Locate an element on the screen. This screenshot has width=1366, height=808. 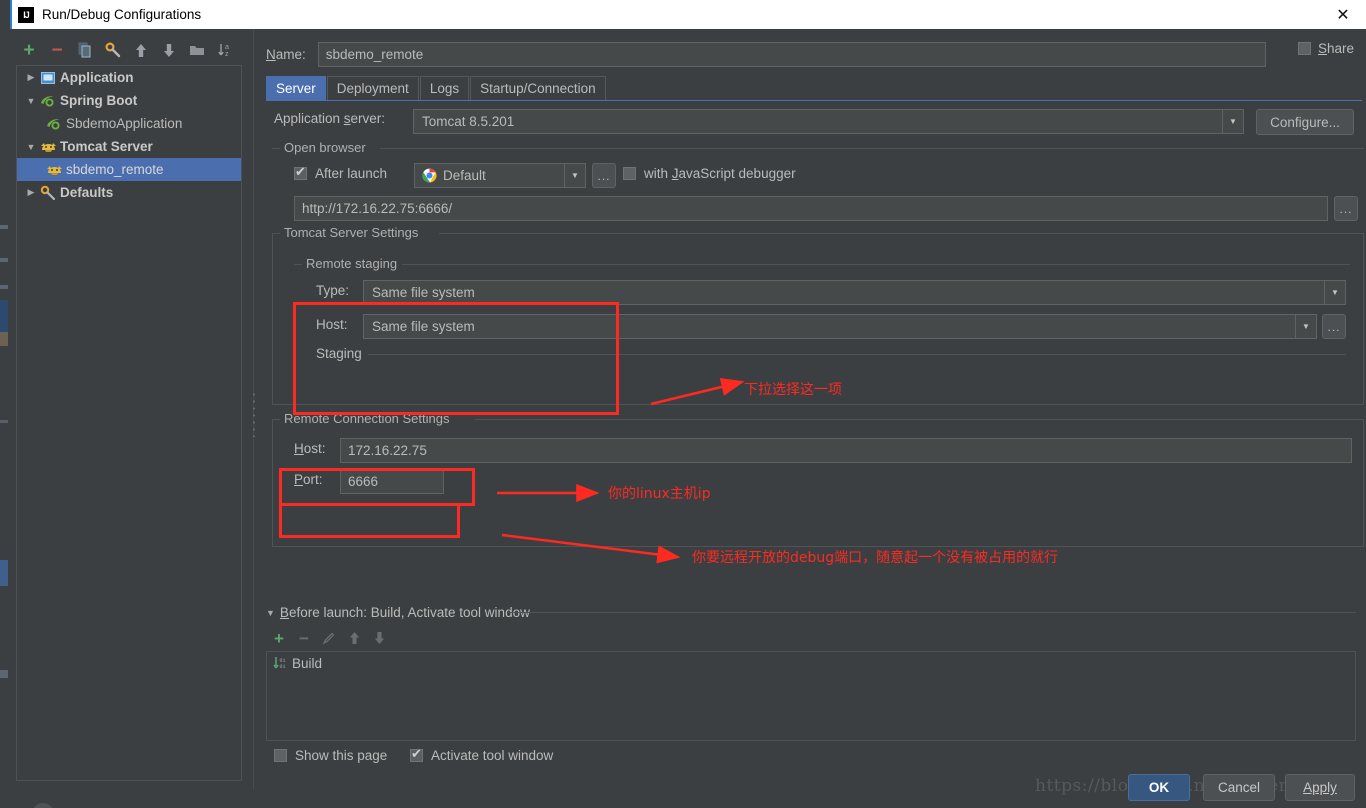
tree-item-sbdemoapplication: SbdemoApplication is located at coordinates (129, 123).